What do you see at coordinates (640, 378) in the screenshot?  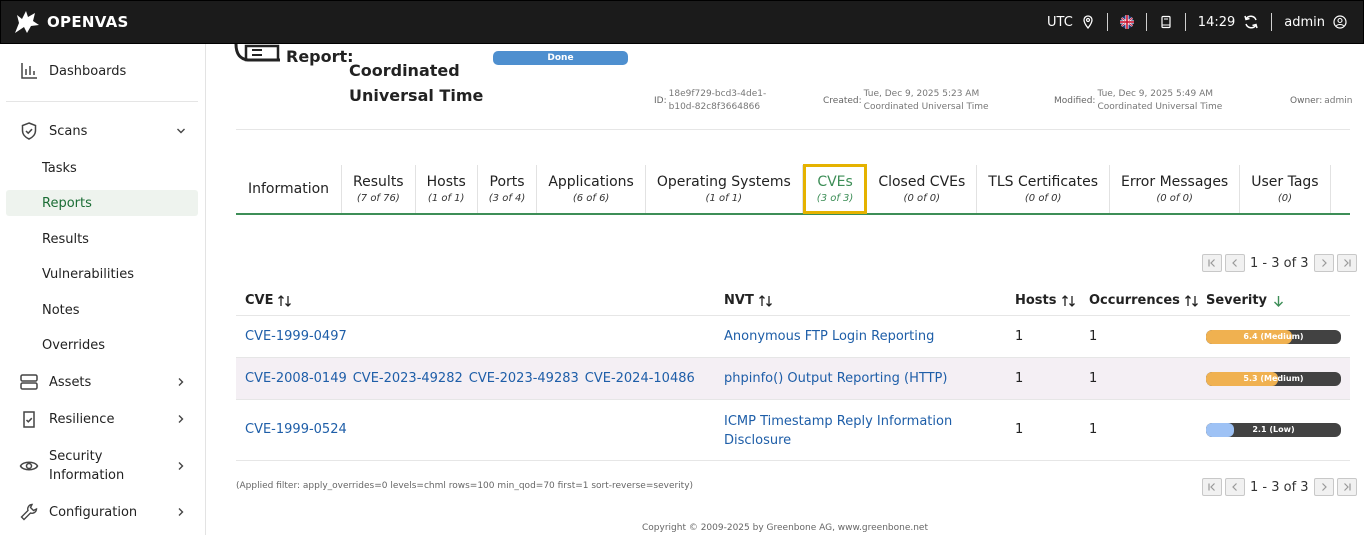 I see `cve-link: CVE-2024-10486` at bounding box center [640, 378].